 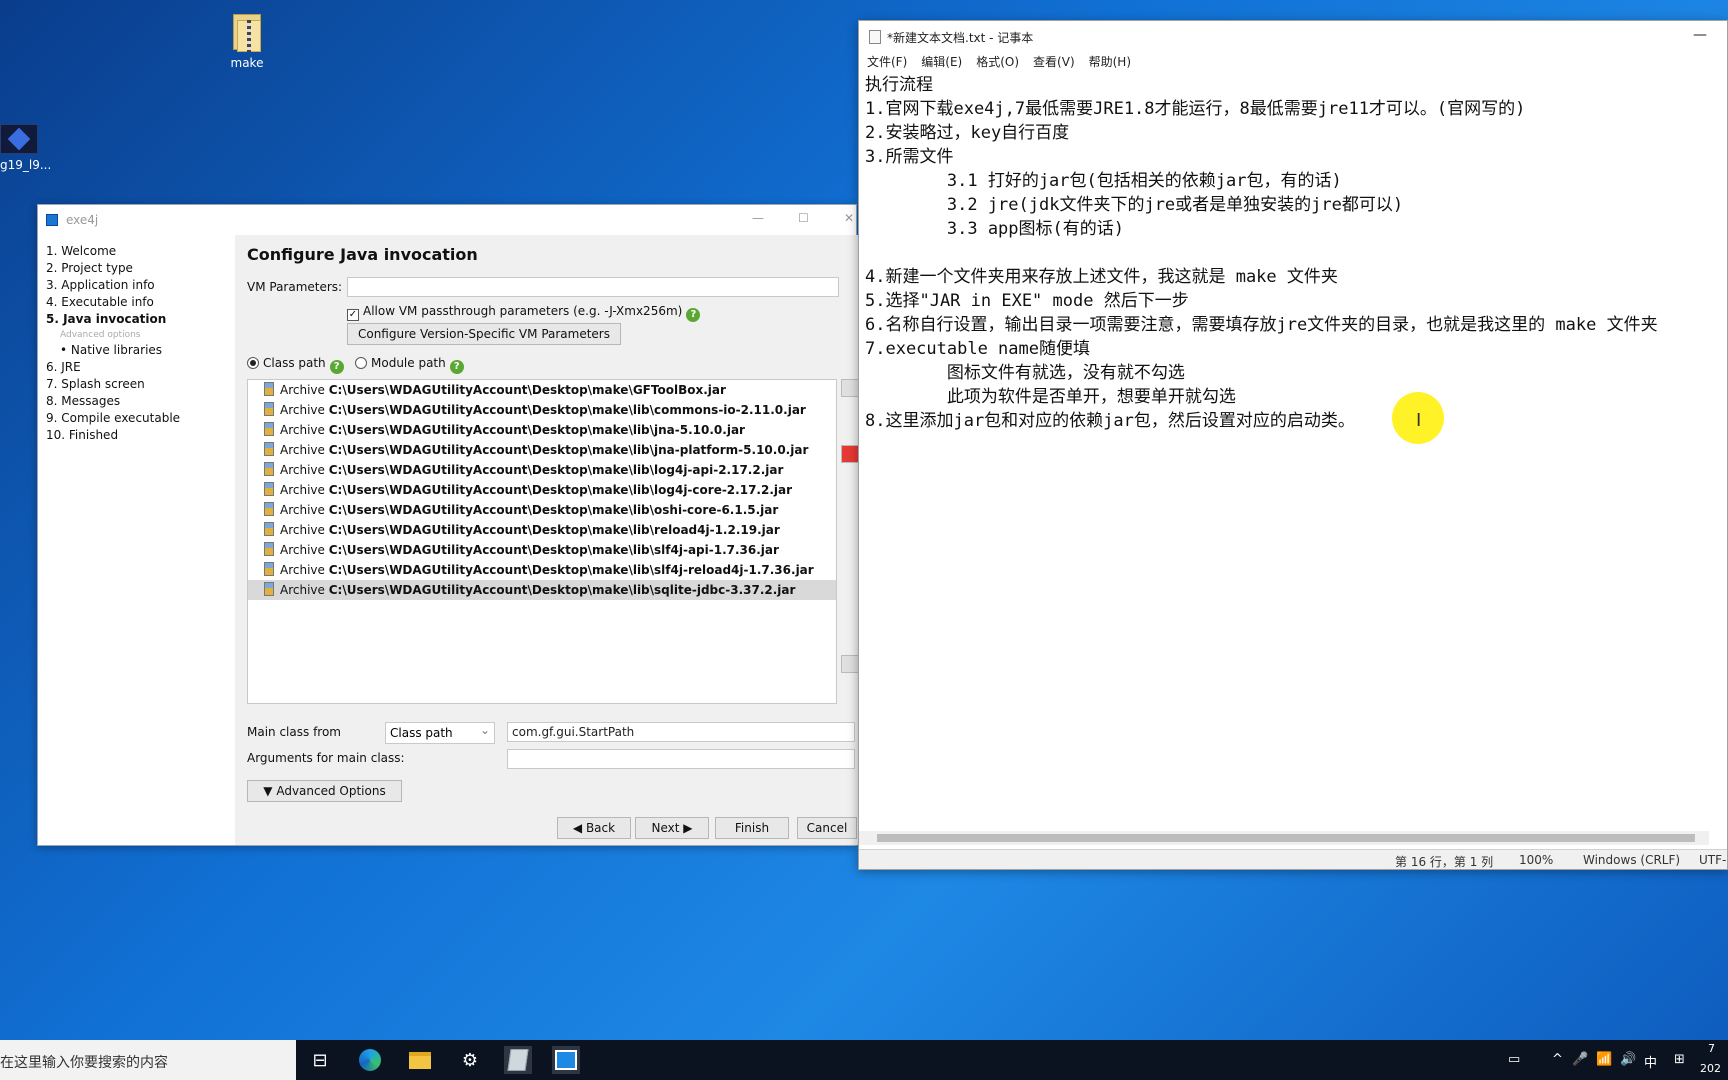 I want to click on text-line: 执行流程, so click(x=899, y=85).